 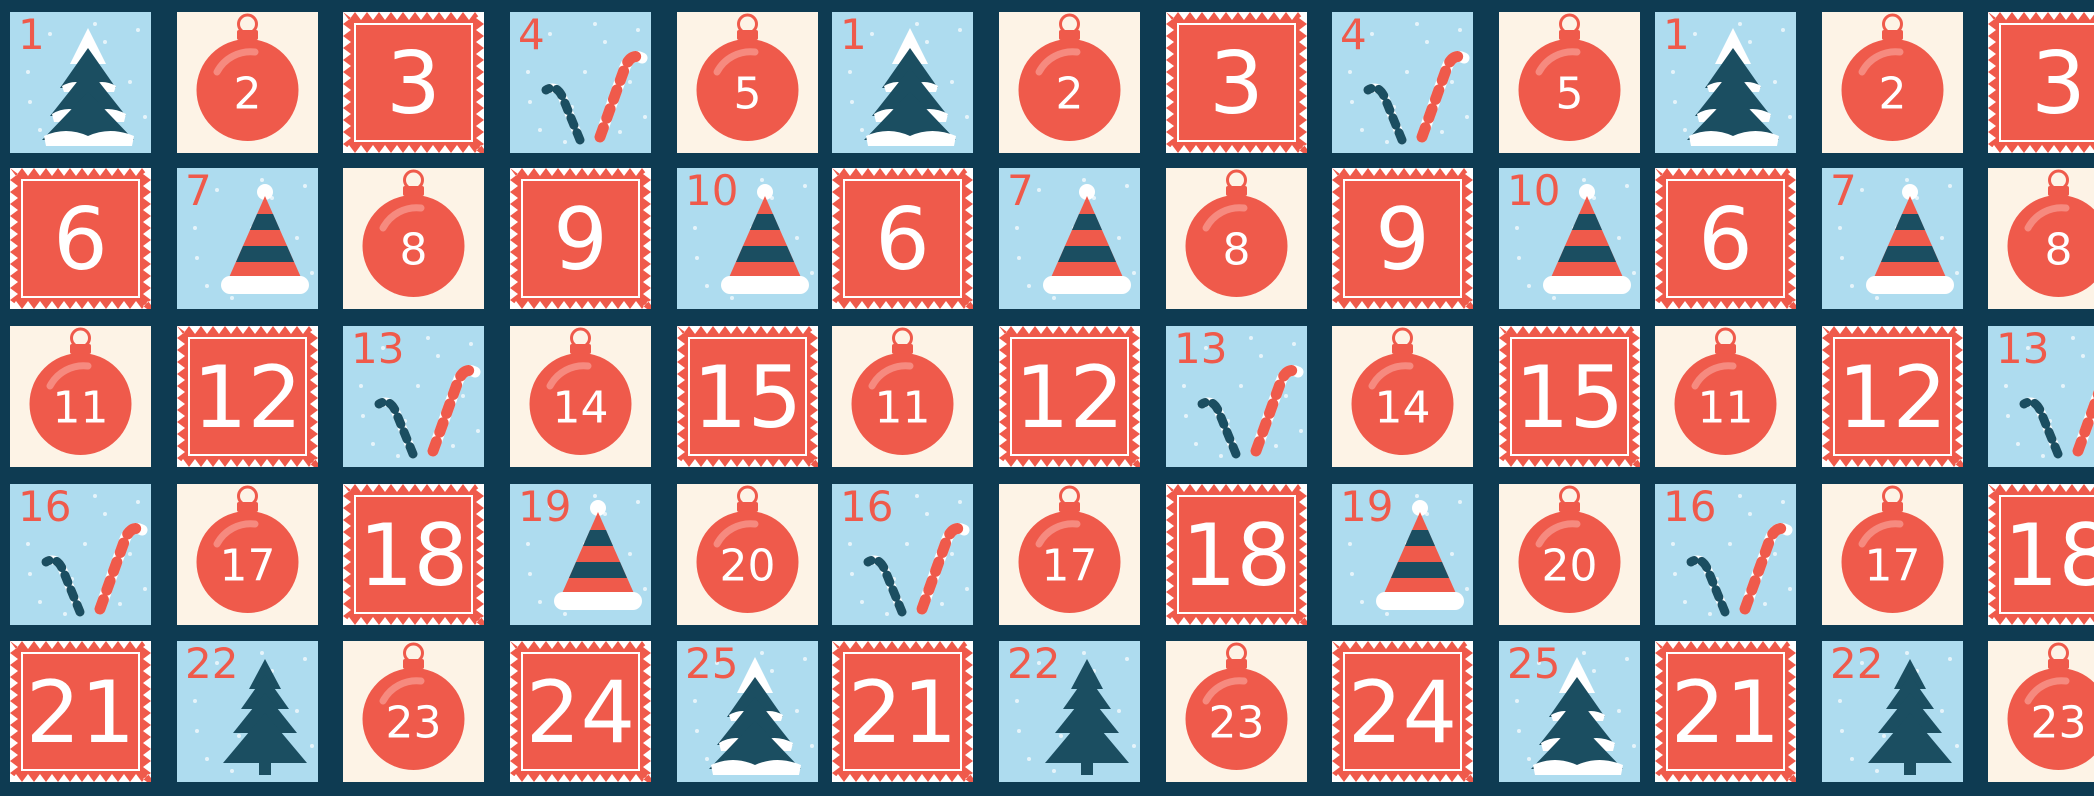 I want to click on day-number: 15, so click(x=1569, y=398).